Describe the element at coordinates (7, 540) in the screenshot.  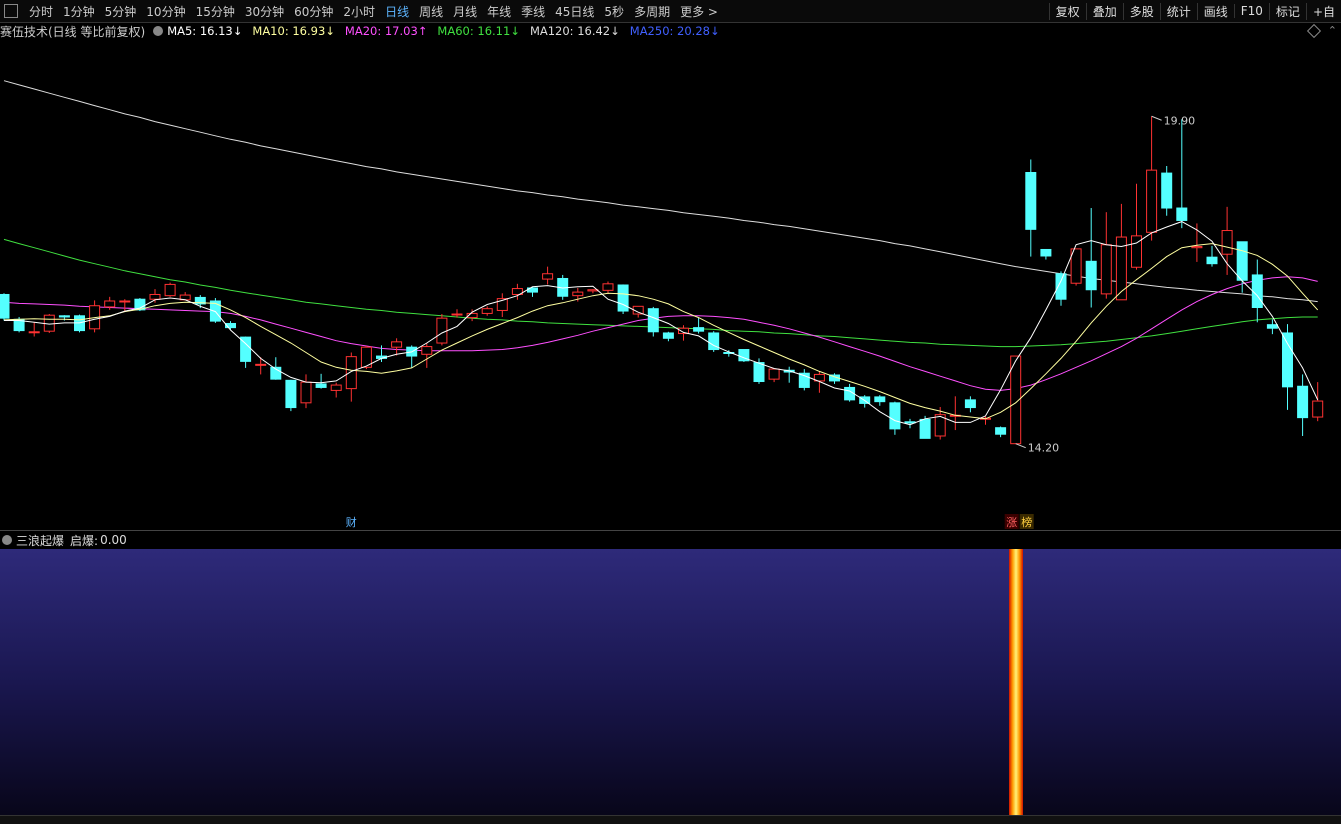
I see `indicator-settings-icon` at that location.